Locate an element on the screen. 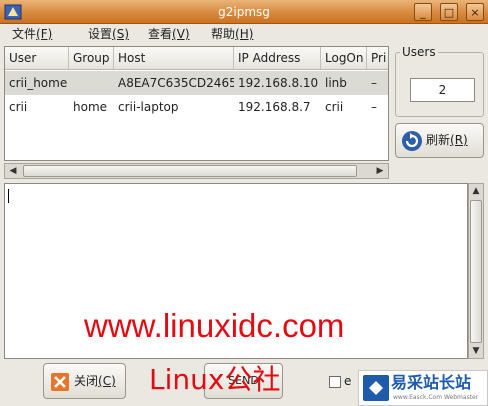  scroll-right-icon: ▶ is located at coordinates (380, 171).